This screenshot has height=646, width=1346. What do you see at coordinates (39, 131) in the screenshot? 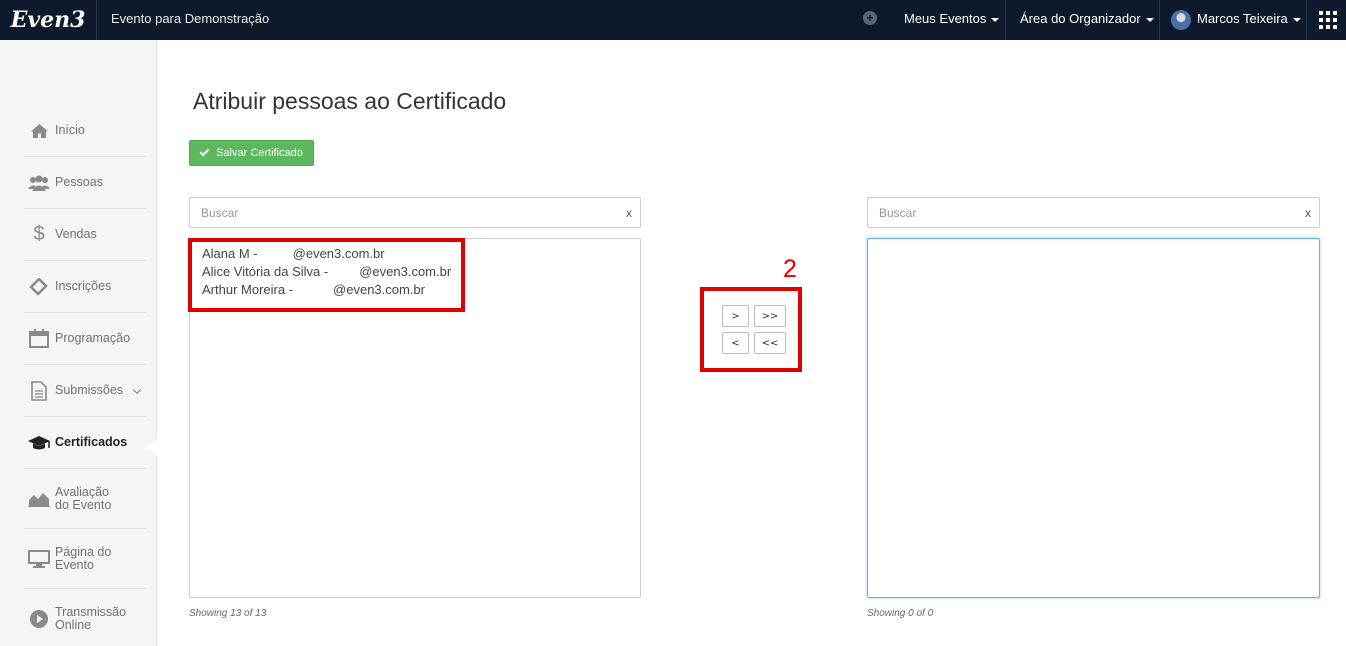
I see `home-icon` at bounding box center [39, 131].